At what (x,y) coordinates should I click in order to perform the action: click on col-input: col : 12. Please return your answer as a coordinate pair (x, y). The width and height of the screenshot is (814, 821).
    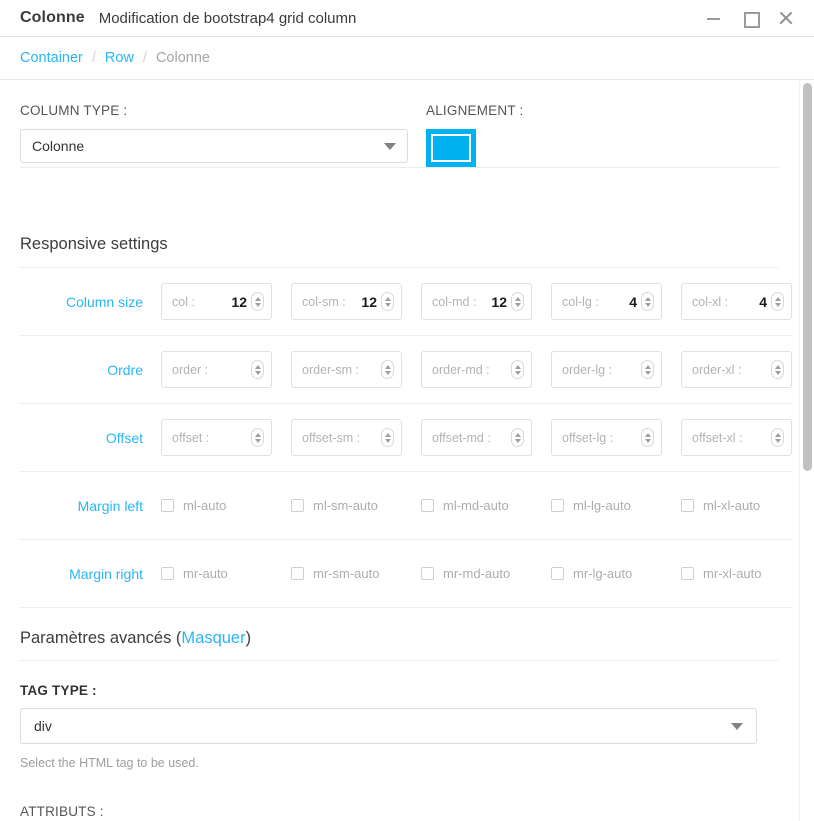
    Looking at the image, I should click on (216, 301).